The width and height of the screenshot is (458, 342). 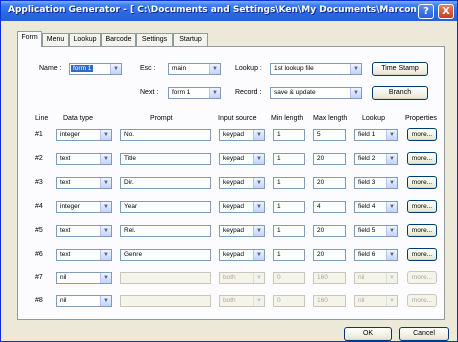 What do you see at coordinates (421, 118) in the screenshot?
I see `col-properties: Properties` at bounding box center [421, 118].